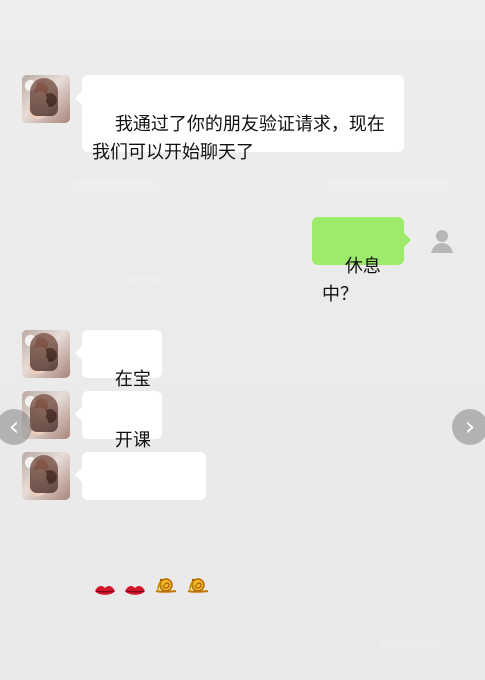  I want to click on incoming-message-bubble: 我通过了你的朋友验证请求，现在 我们可以开始聊天了, so click(239, 119).